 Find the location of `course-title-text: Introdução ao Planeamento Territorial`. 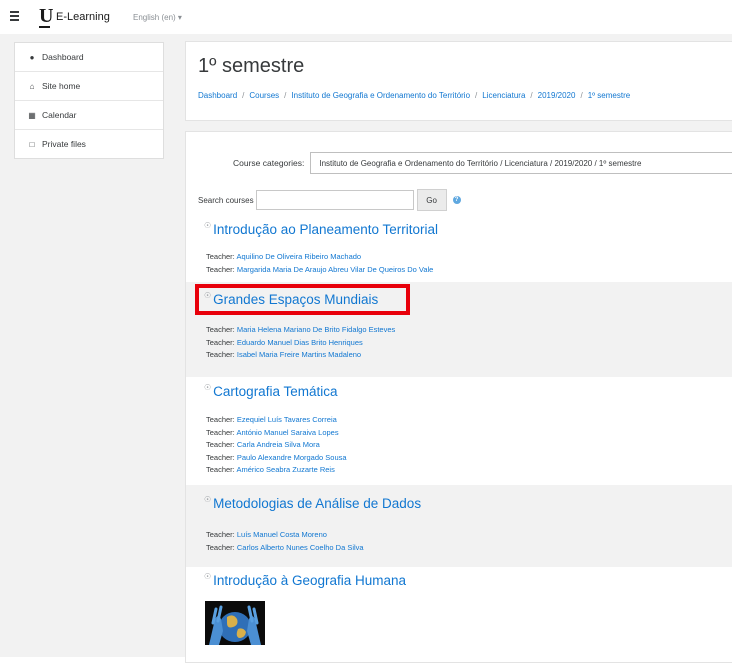

course-title-text: Introdução ao Planeamento Territorial is located at coordinates (326, 229).